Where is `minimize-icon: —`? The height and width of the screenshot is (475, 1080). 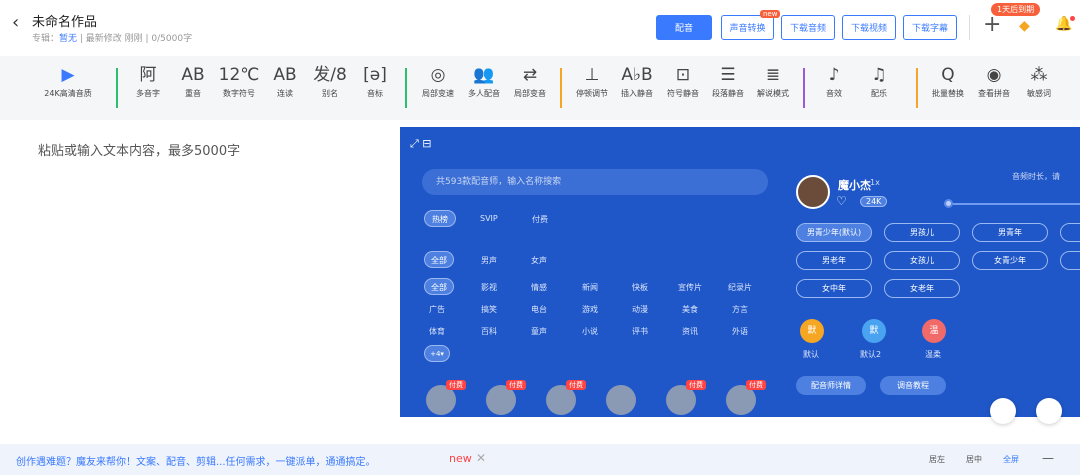
minimize-icon: — is located at coordinates (1048, 458).